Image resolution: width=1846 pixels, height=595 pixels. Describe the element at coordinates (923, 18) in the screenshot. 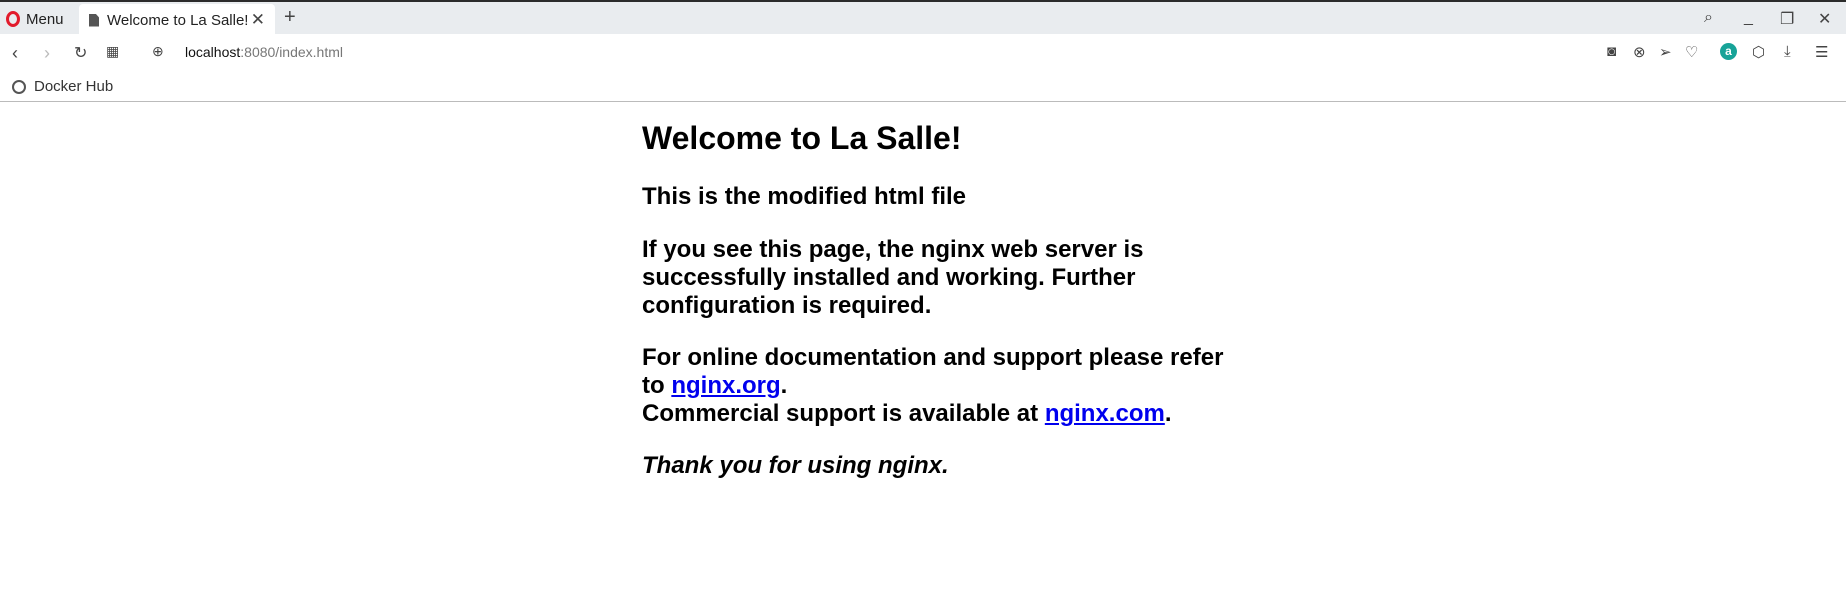

I see `tab-bar: Menu Welcome to La Salle! ✕ + ⌕ _ ❐ ✕` at that location.